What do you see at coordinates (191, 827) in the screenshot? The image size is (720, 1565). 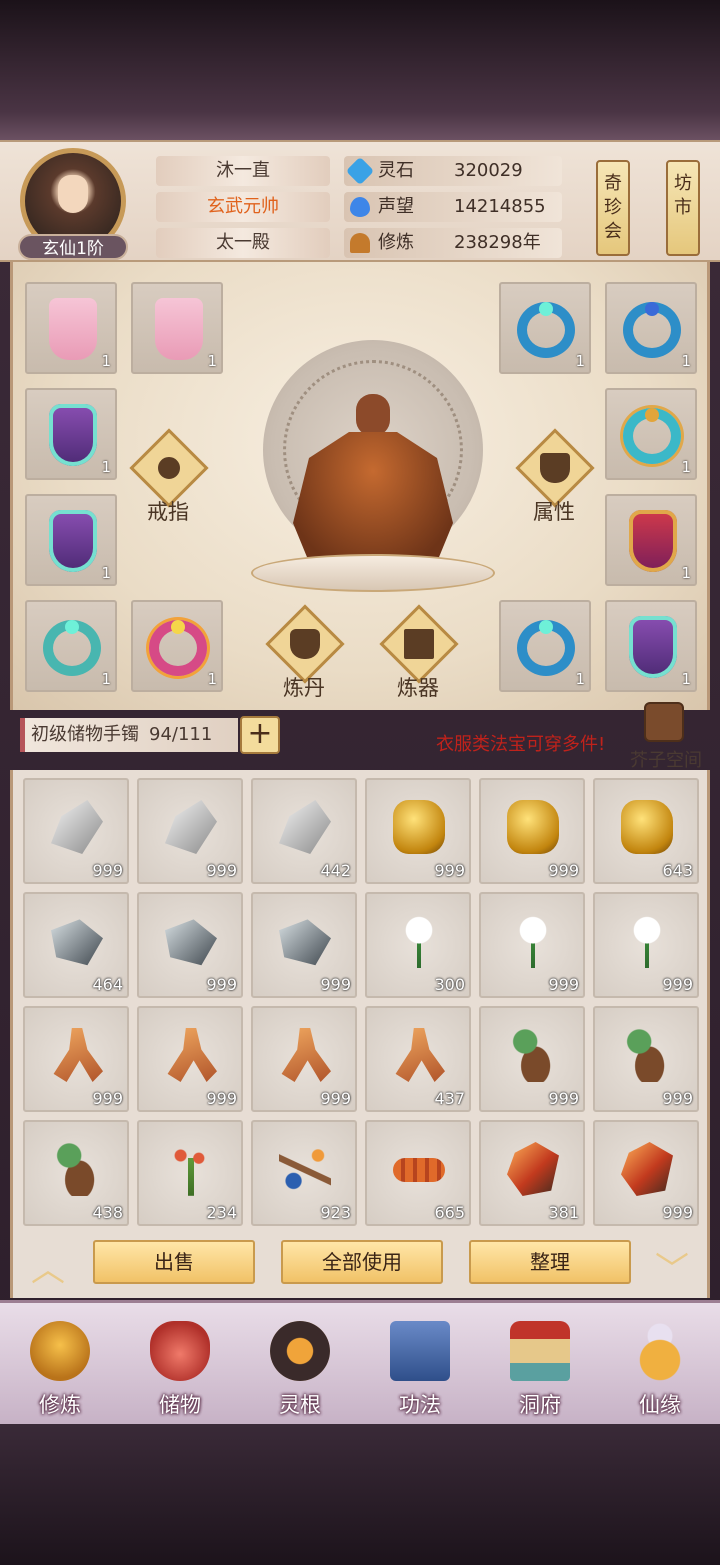 I see `silver-ore-icon` at bounding box center [191, 827].